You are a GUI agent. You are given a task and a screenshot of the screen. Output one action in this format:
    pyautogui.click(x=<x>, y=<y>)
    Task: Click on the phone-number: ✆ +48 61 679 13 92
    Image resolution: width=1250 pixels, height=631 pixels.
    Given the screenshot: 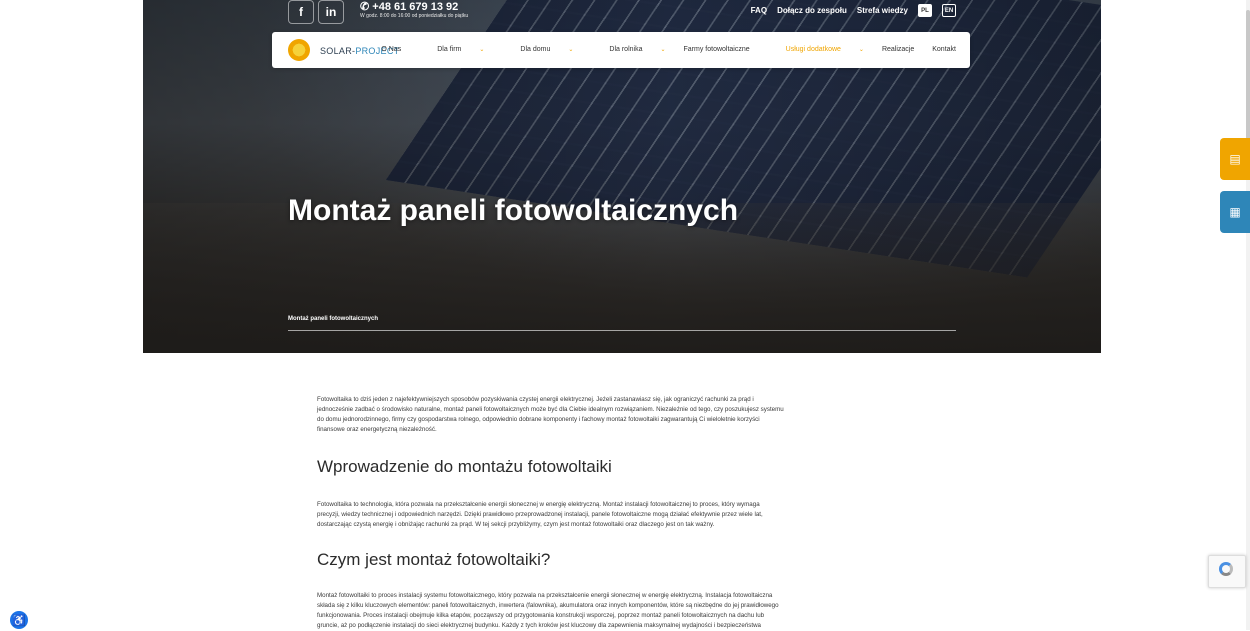 What is the action you would take?
    pyautogui.click(x=409, y=6)
    